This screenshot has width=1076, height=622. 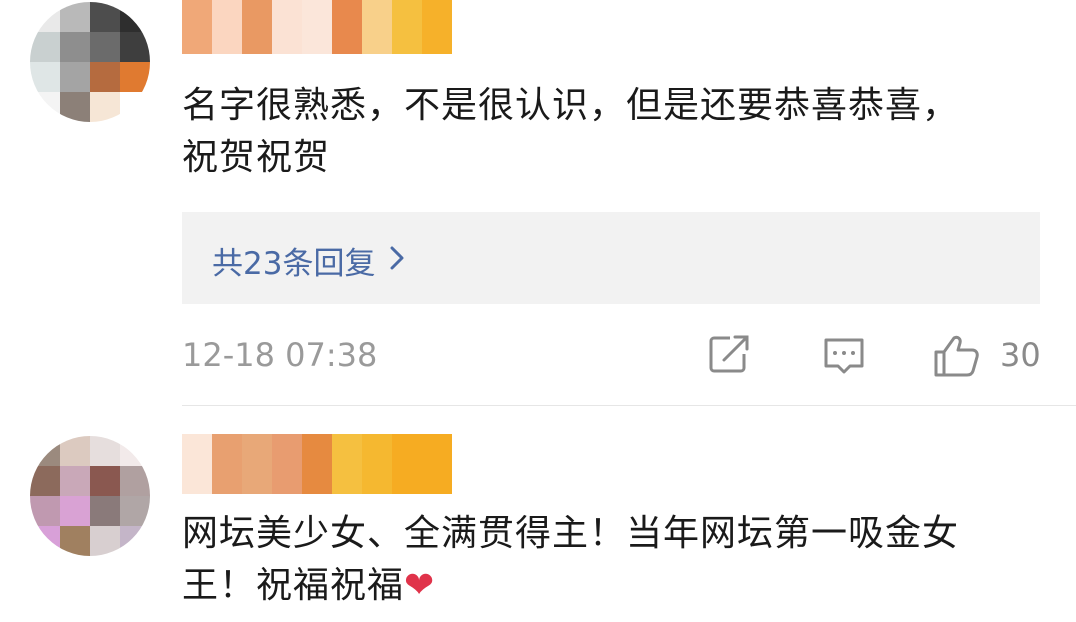 I want to click on comment-button, so click(x=844, y=358).